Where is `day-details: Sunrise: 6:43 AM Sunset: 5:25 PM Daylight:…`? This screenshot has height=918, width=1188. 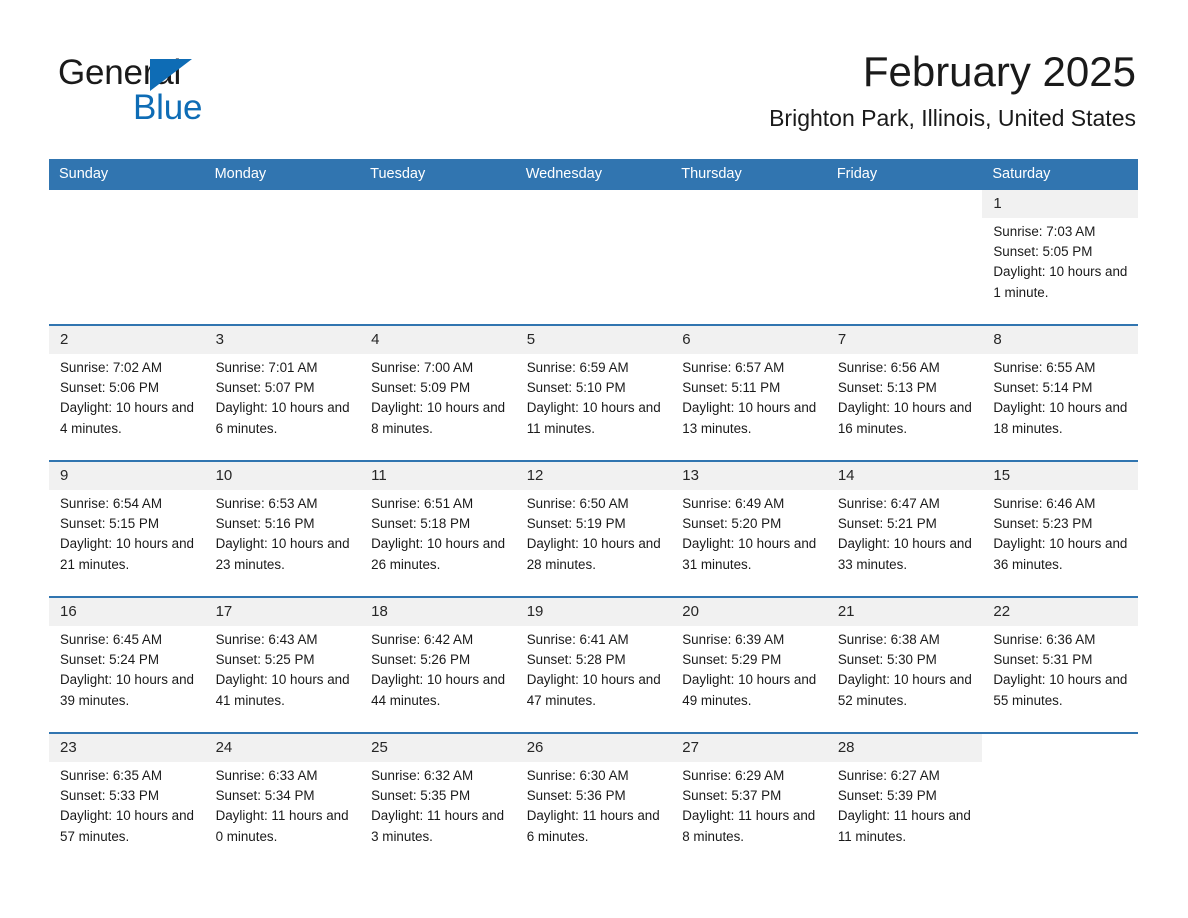
day-details: Sunrise: 6:43 AM Sunset: 5:25 PM Daylight:… is located at coordinates (283, 668).